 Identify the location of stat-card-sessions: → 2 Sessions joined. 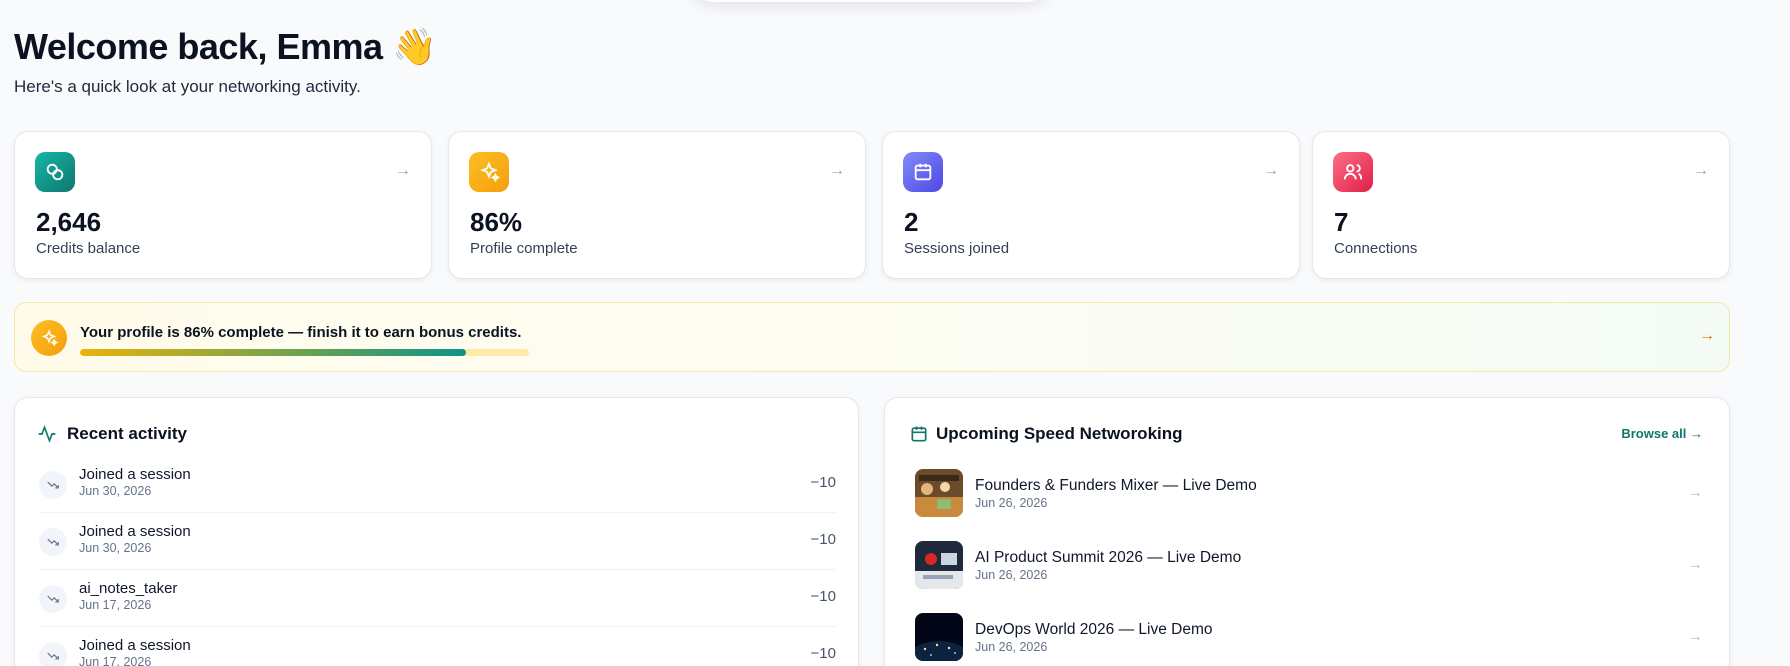
(1091, 205).